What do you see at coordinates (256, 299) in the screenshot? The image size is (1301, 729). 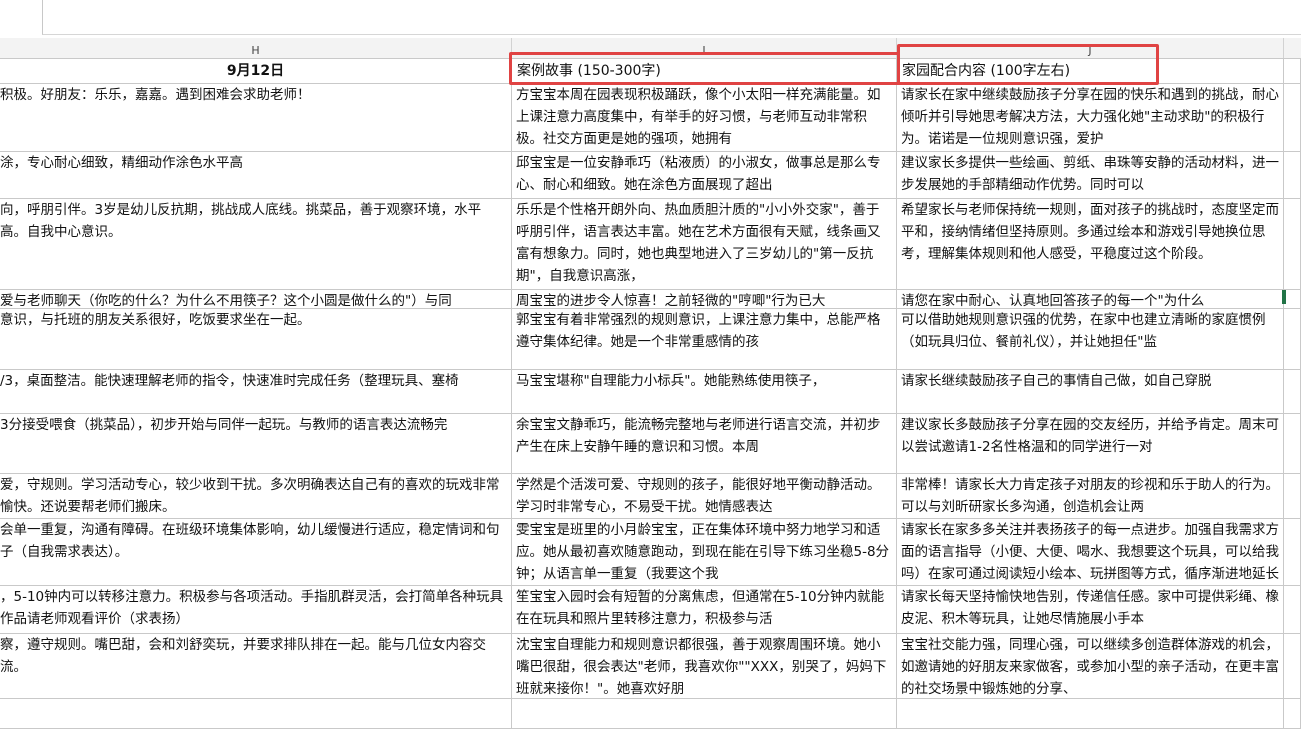 I see `cell-h-row-4: 爱与老师聊天（你吃的什么？为什么不用筷子？这个小圆是做什么的"）与同` at bounding box center [256, 299].